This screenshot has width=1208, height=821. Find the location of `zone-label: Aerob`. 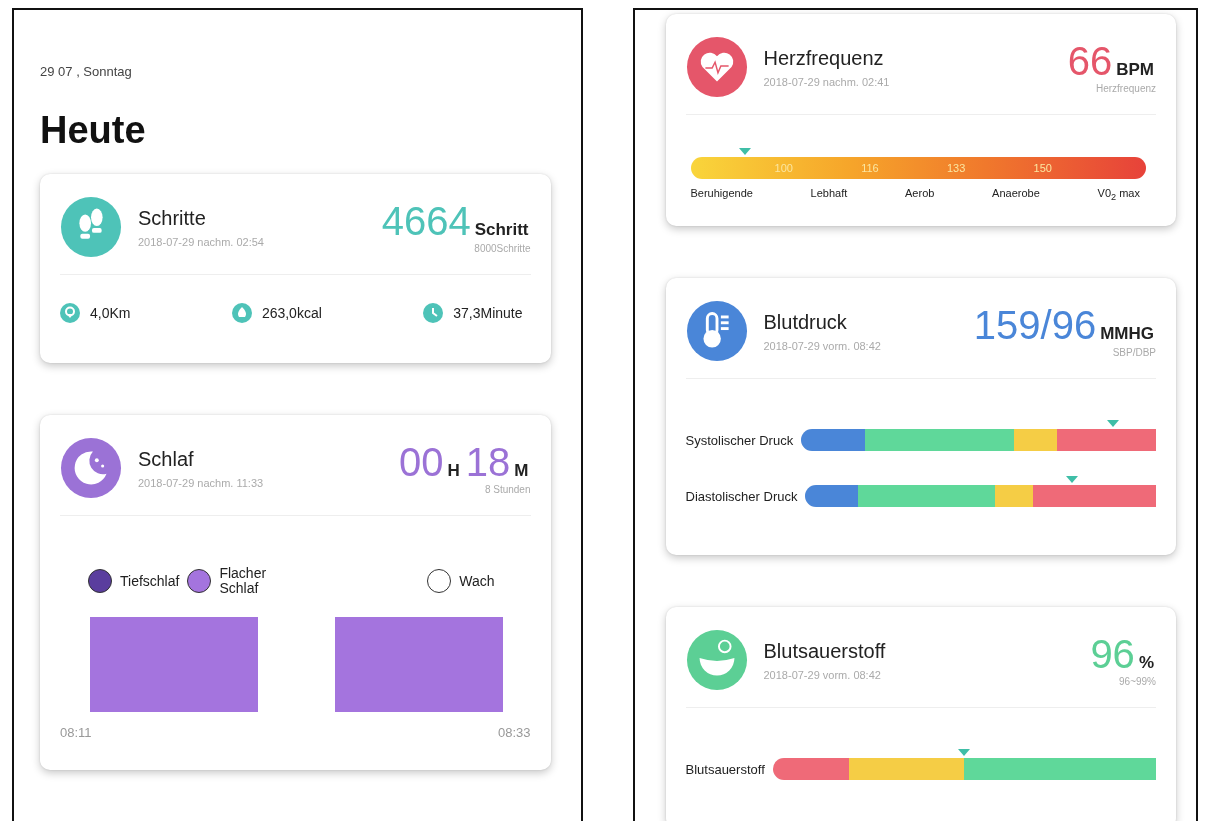

zone-label: Aerob is located at coordinates (920, 194).